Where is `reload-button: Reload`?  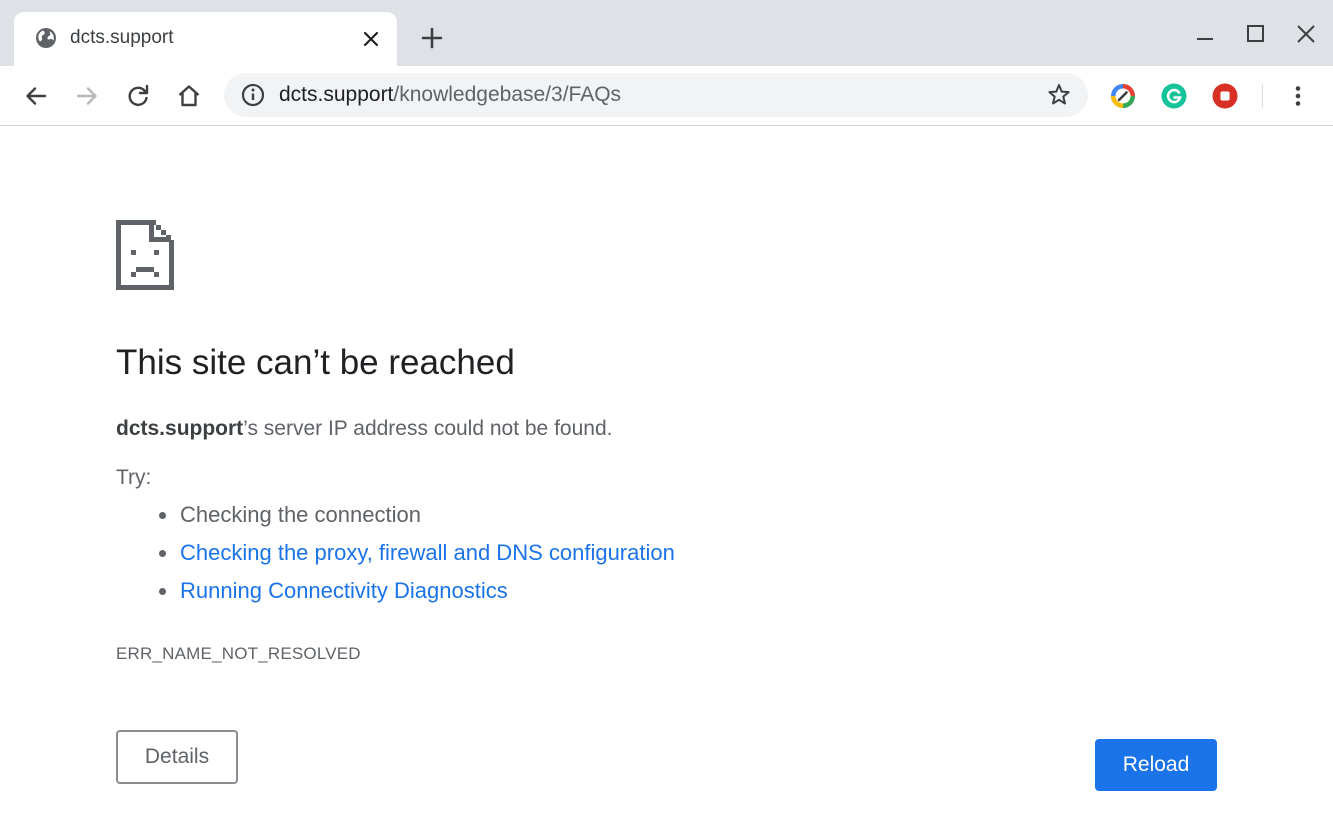 reload-button: Reload is located at coordinates (1156, 765).